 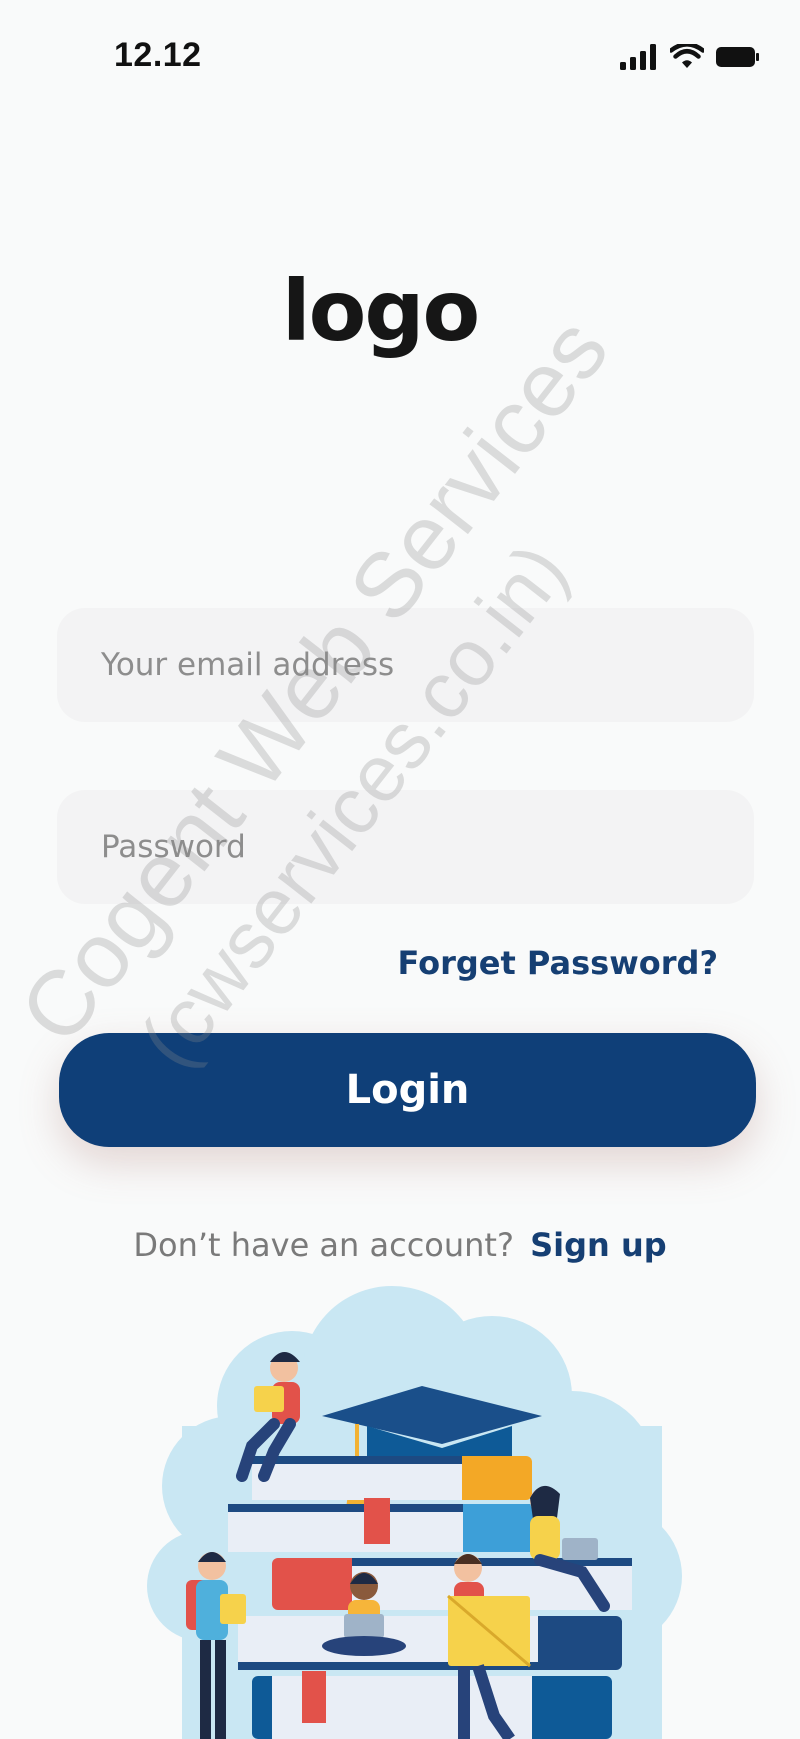 What do you see at coordinates (598, 1245) in the screenshot?
I see `signup-link: Sign up` at bounding box center [598, 1245].